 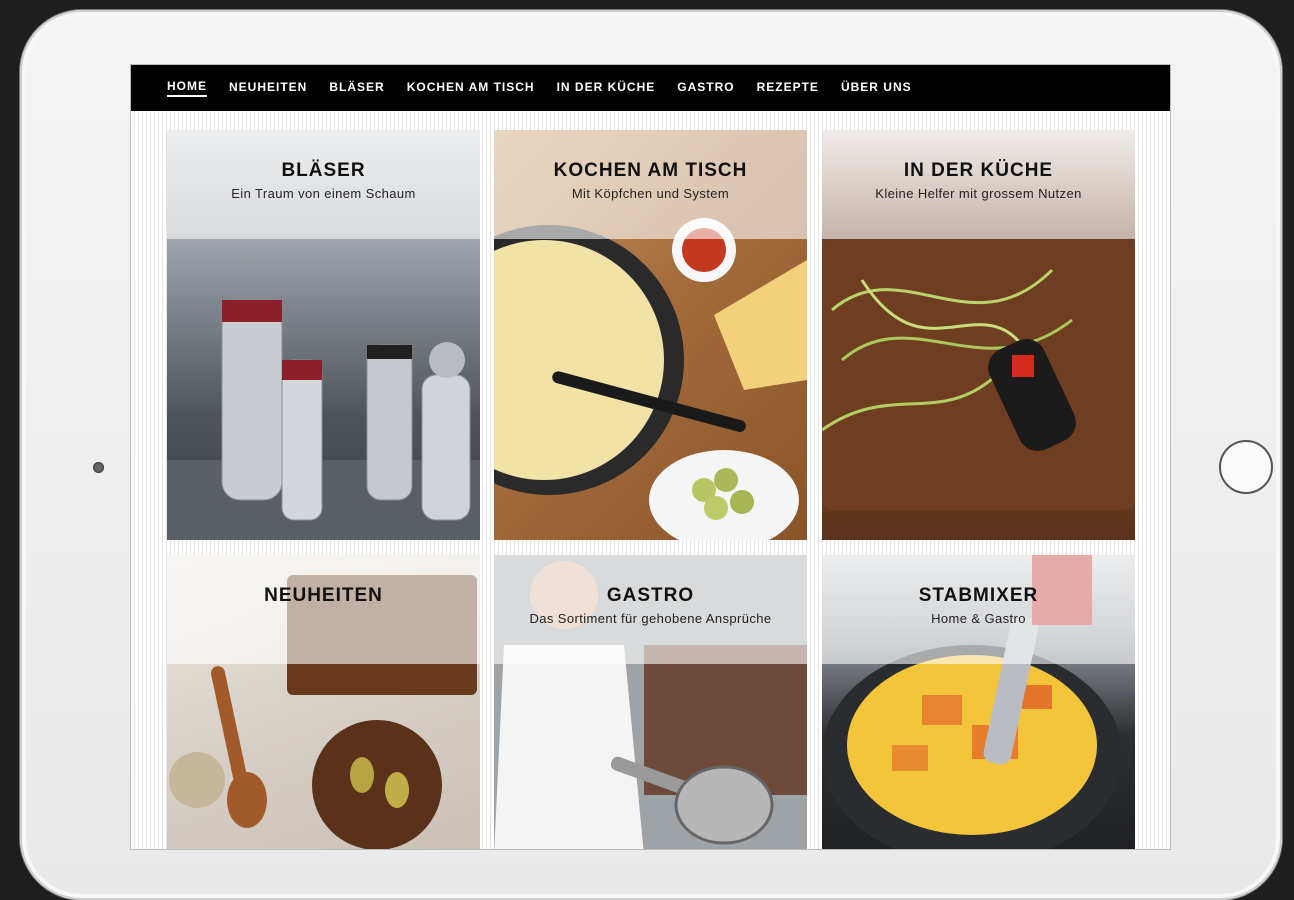 I want to click on tile-kochen-am-tisch: KOCHEN AM TISCH Mit Köpfchen und System, so click(x=650, y=335).